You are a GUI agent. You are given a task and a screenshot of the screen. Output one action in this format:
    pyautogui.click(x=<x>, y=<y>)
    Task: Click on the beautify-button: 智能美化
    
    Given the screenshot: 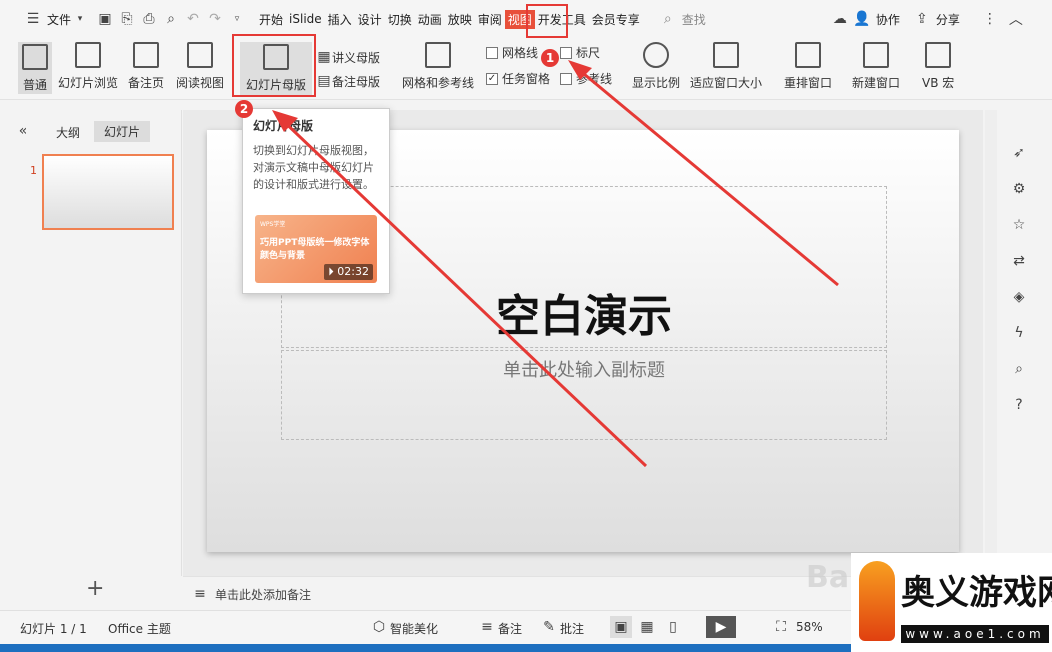 What is the action you would take?
    pyautogui.click(x=414, y=628)
    